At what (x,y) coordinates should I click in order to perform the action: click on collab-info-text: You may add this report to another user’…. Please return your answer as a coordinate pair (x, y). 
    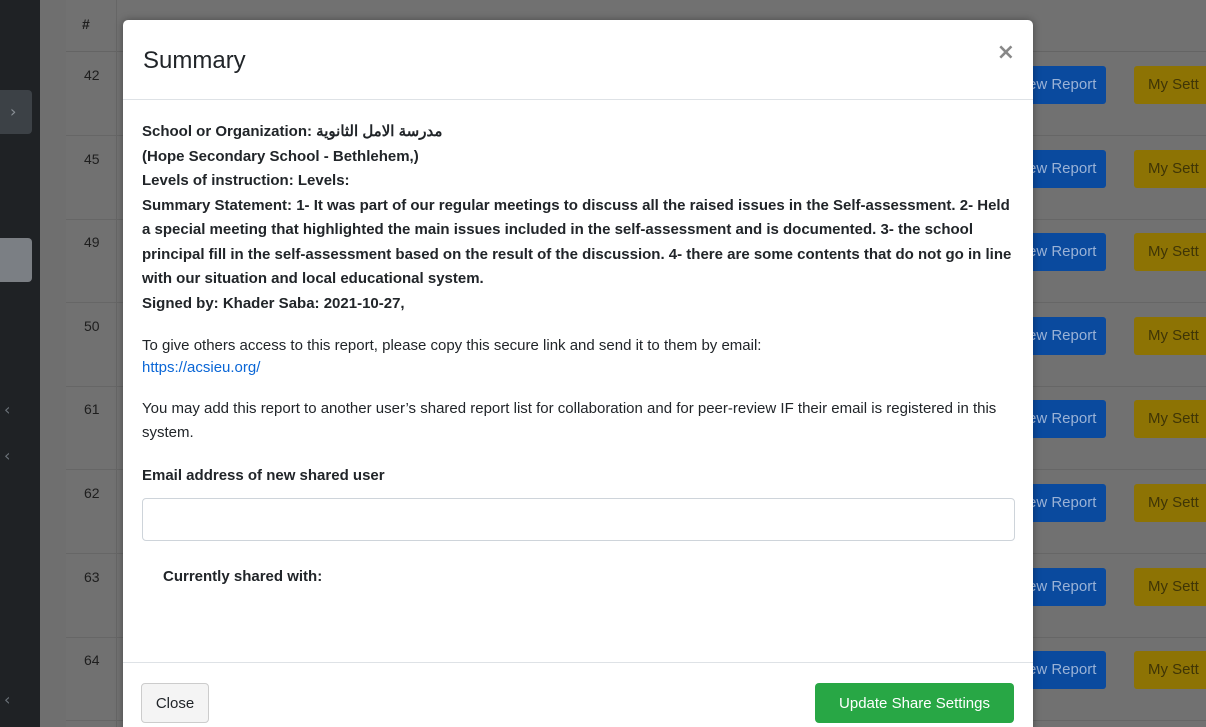
    Looking at the image, I should click on (569, 420).